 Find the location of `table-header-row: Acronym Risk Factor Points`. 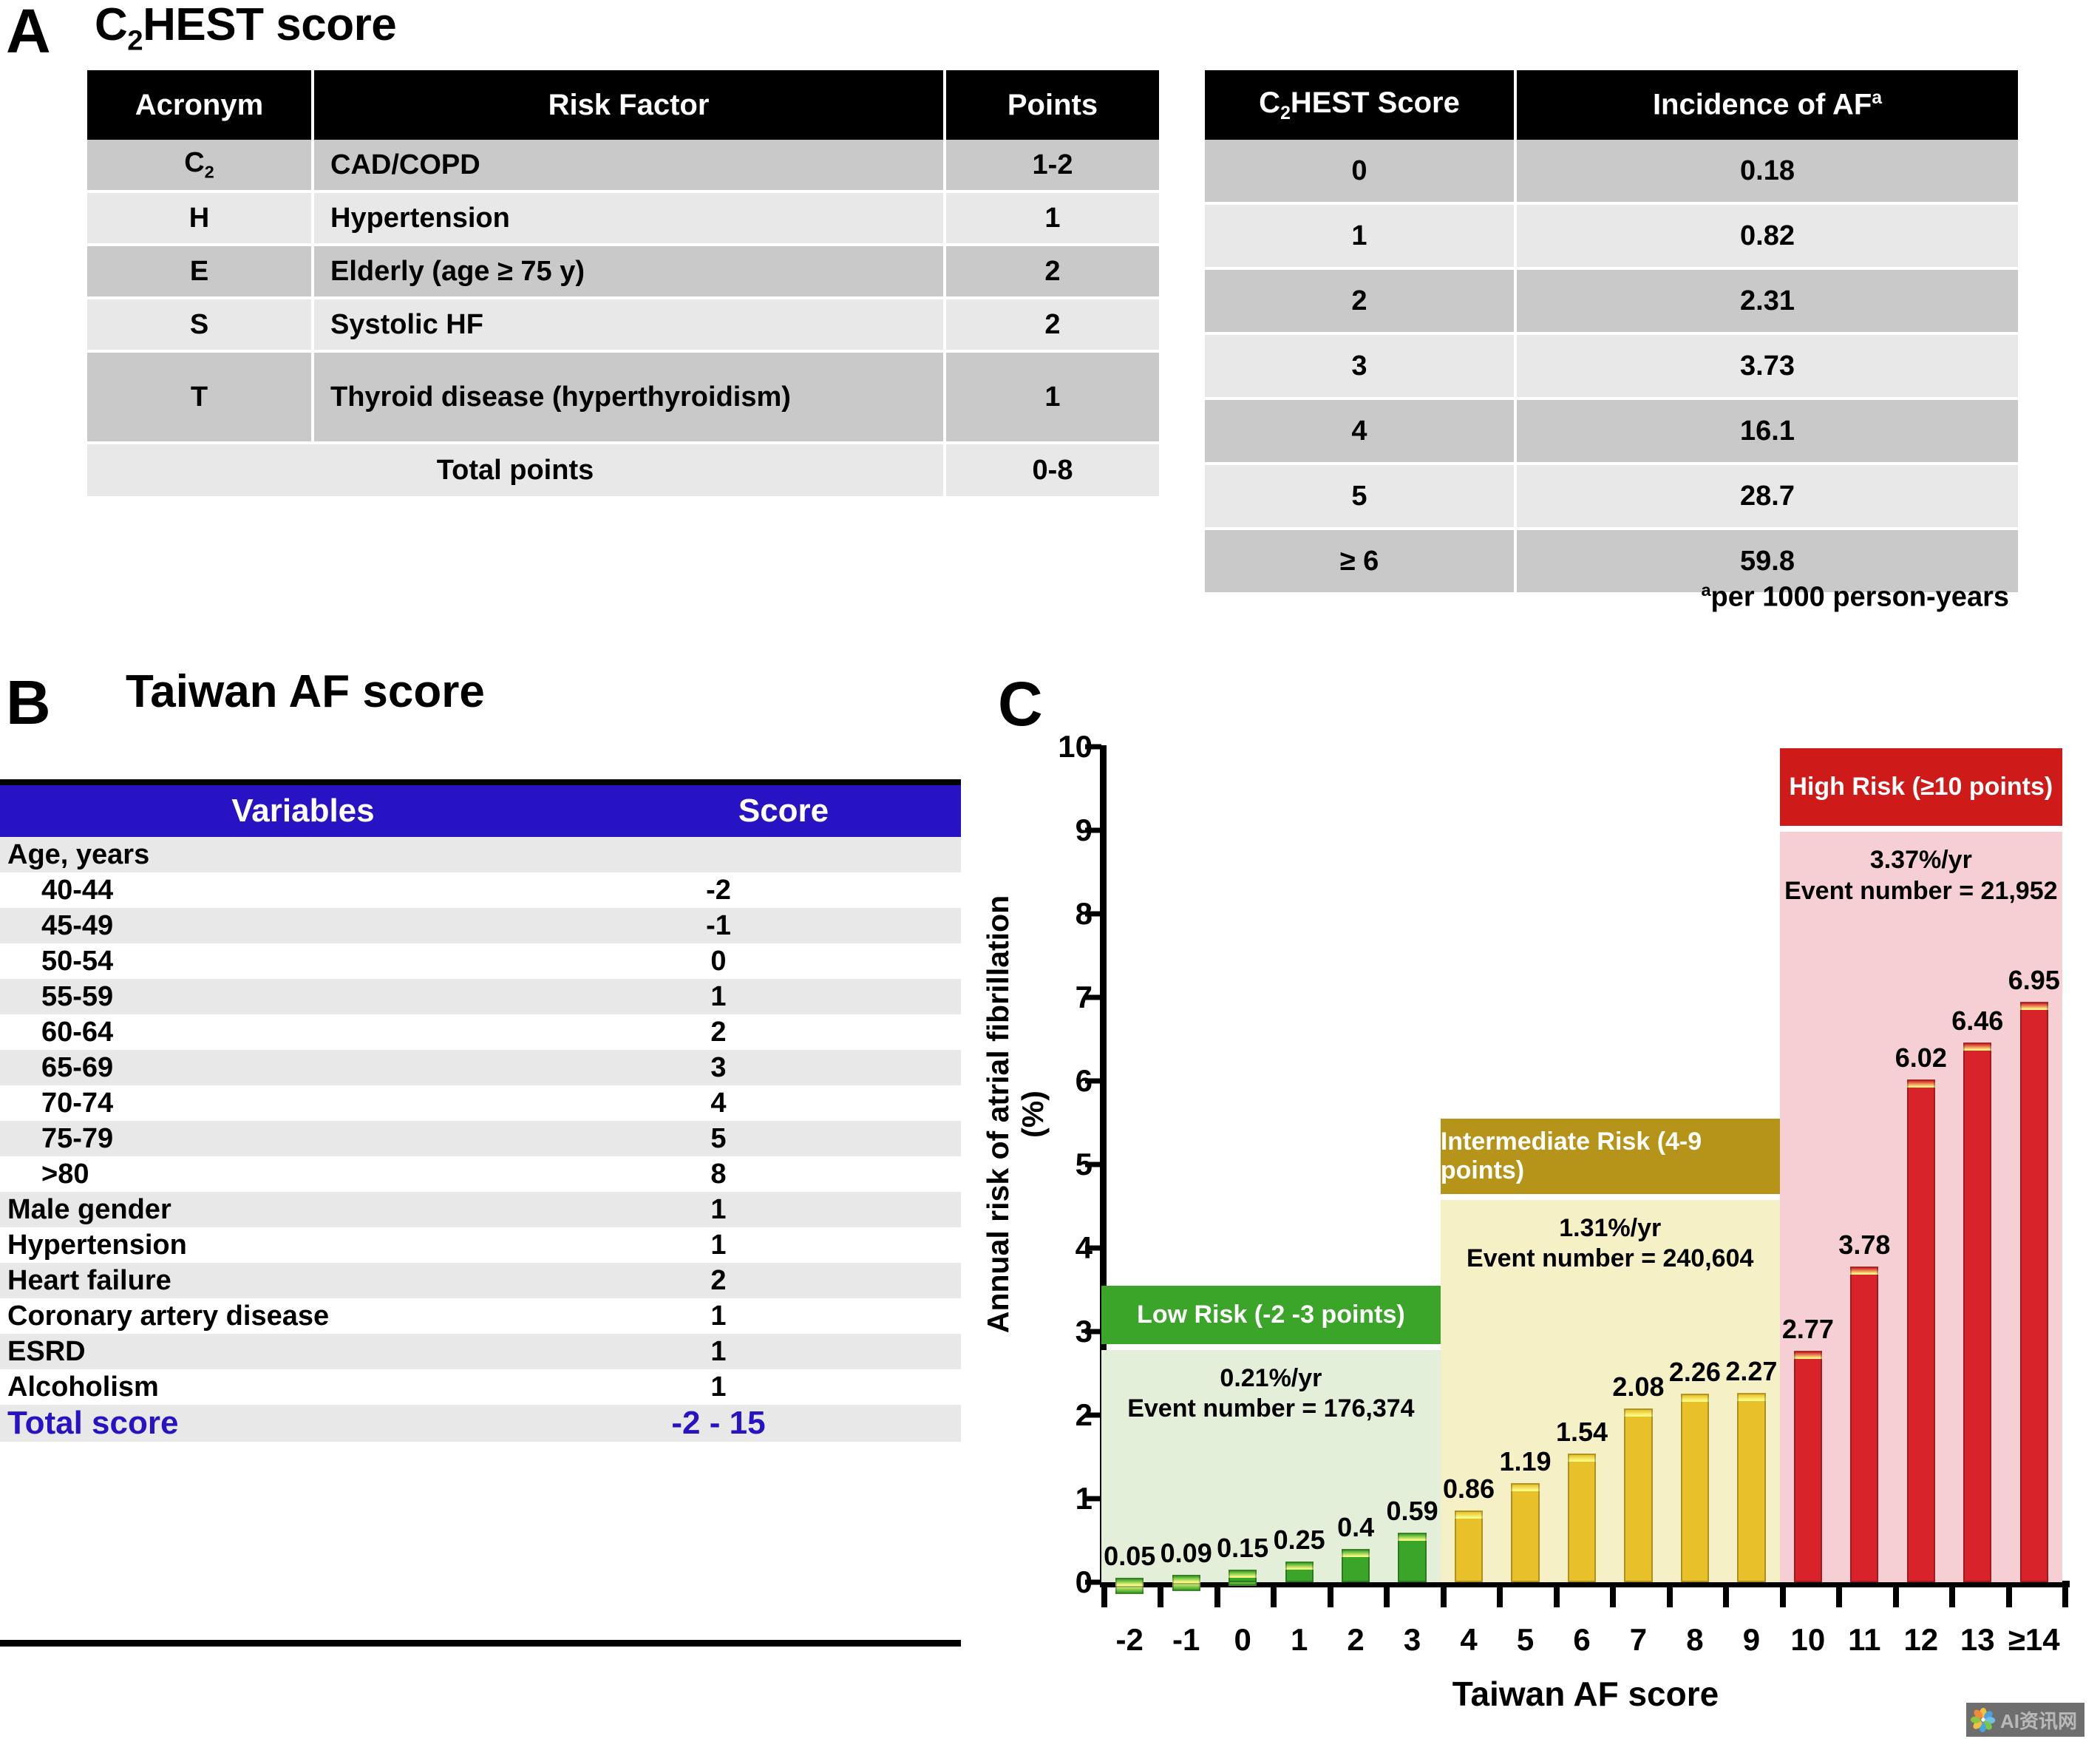

table-header-row: Acronym Risk Factor Points is located at coordinates (623, 105).